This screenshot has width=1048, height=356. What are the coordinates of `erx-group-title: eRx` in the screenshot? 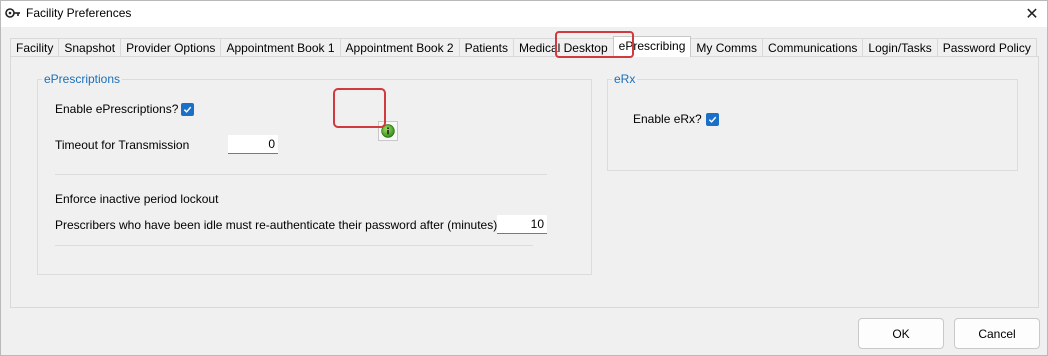 It's located at (625, 79).